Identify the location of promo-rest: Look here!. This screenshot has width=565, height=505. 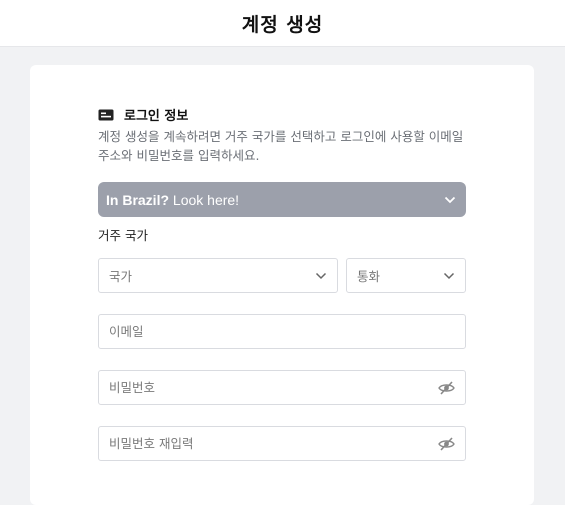
(204, 199).